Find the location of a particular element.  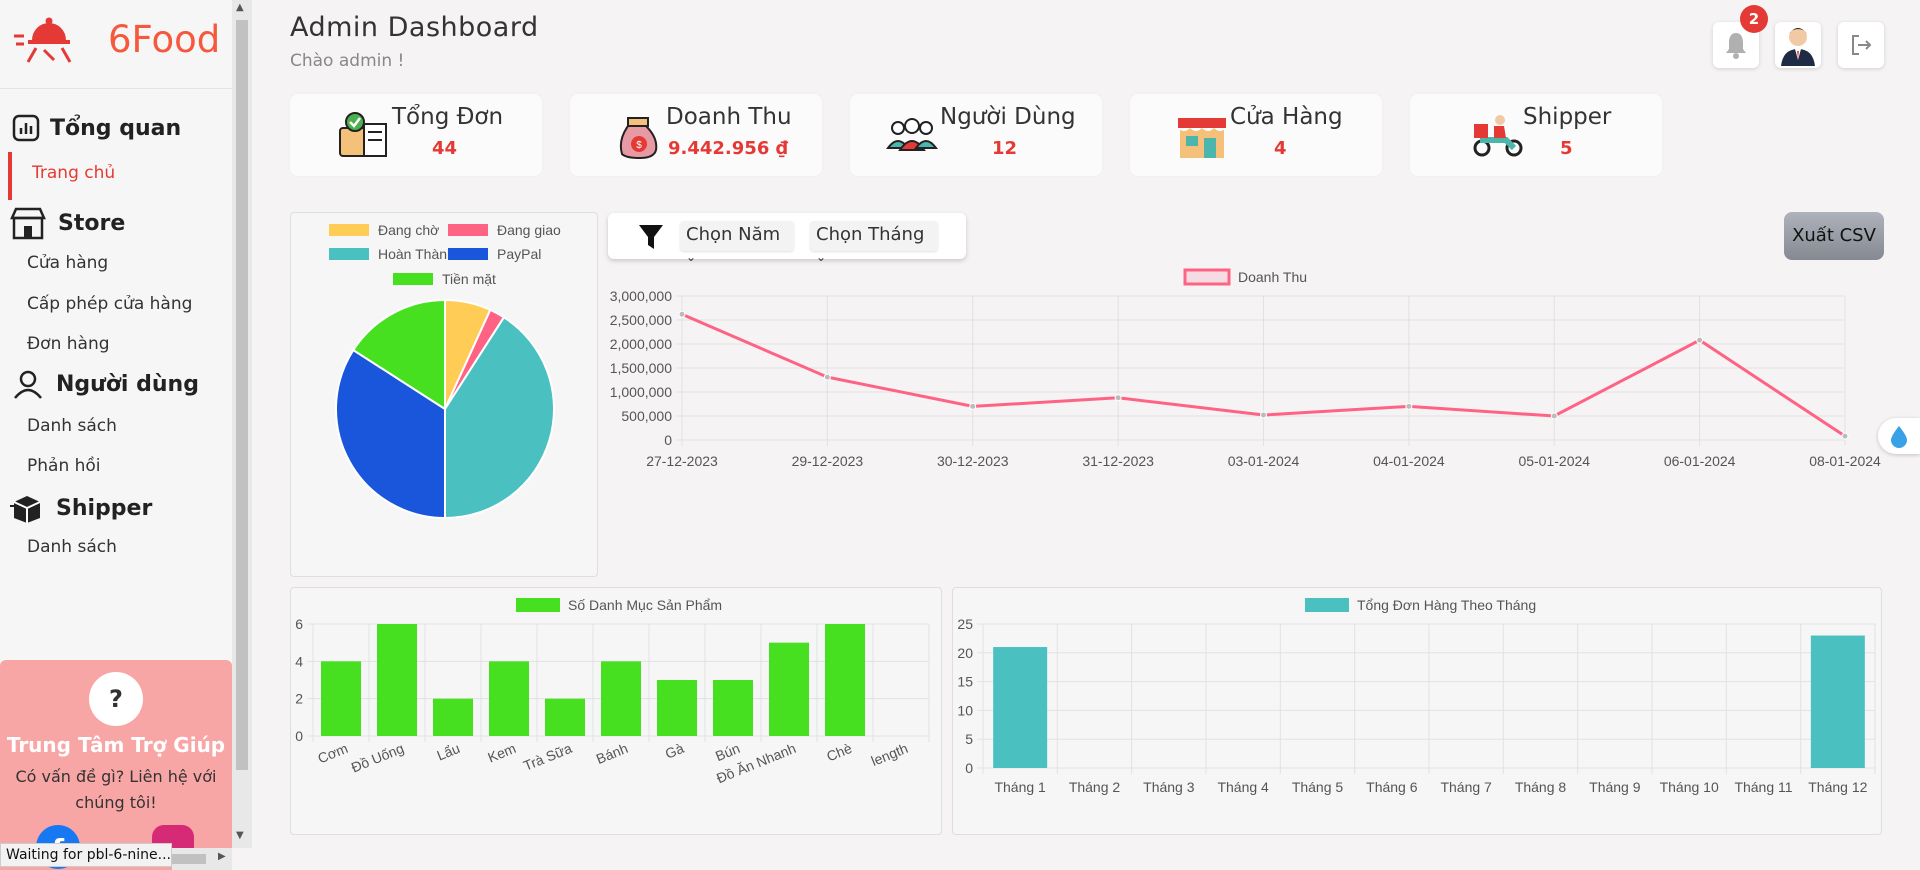

x-tick-label: Bánh is located at coordinates (612, 753).